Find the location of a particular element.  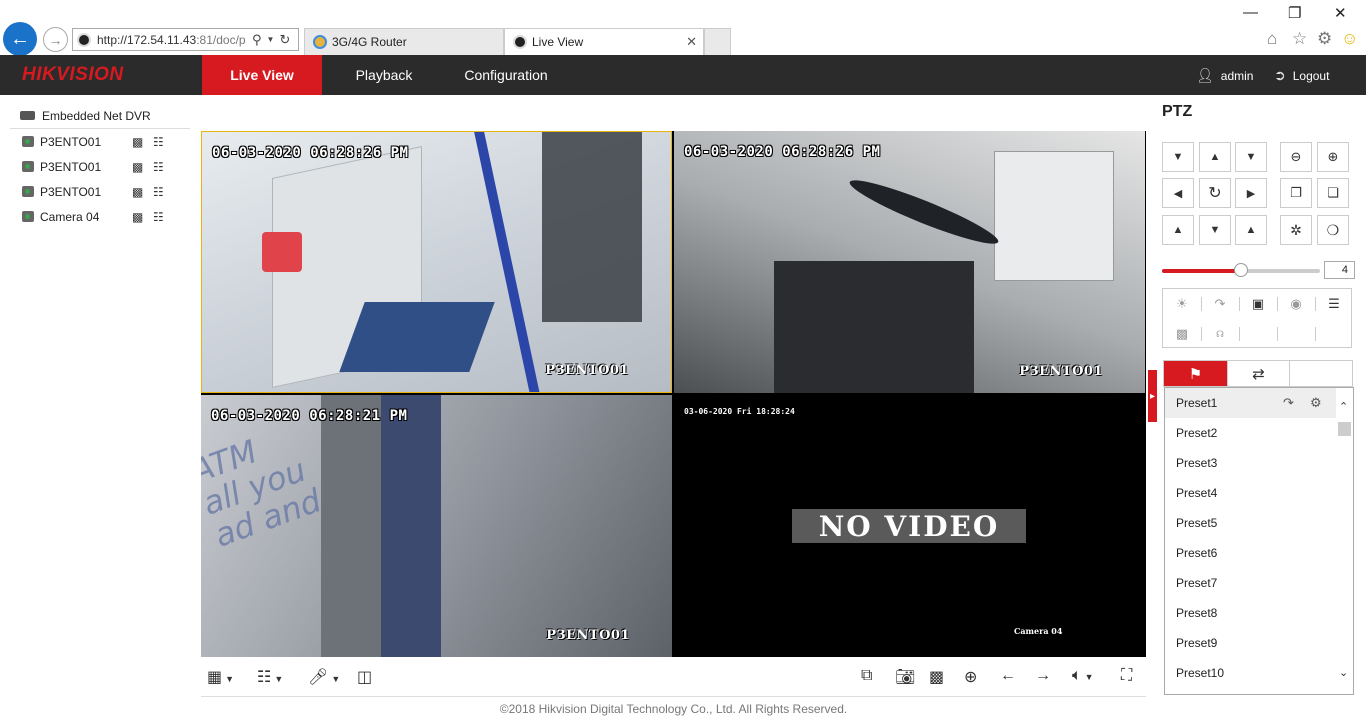

window-layout-button: ▦ ▼ is located at coordinates (220, 677).